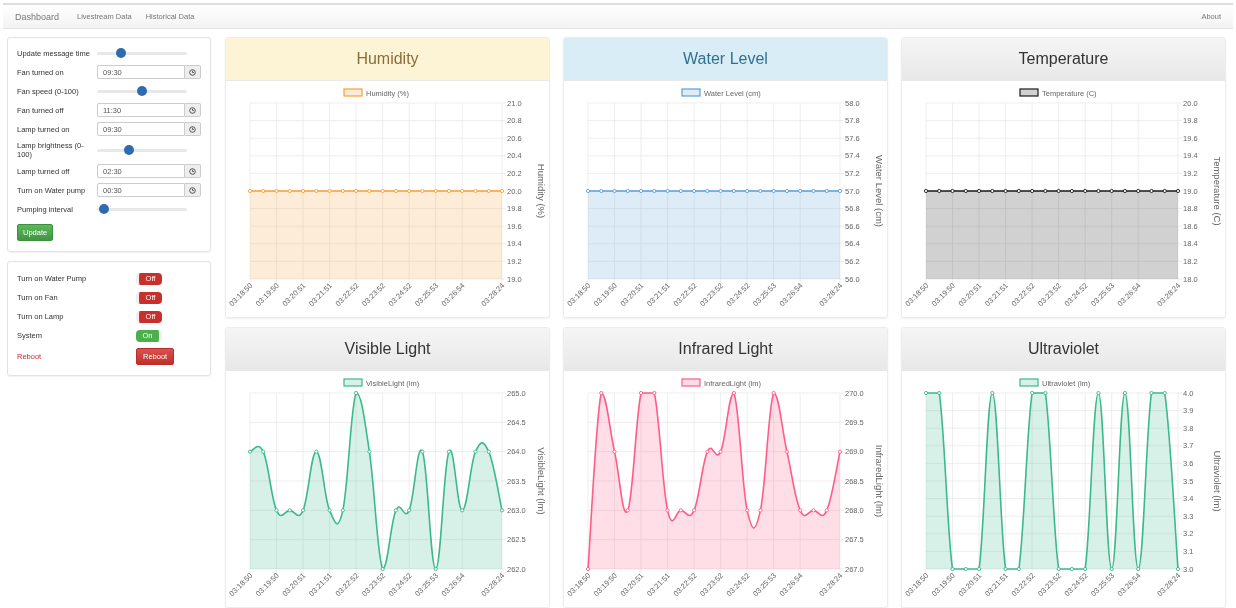 Image resolution: width=1236 pixels, height=608 pixels. Describe the element at coordinates (37, 16) in the screenshot. I see `brand-link: Dashboard` at that location.